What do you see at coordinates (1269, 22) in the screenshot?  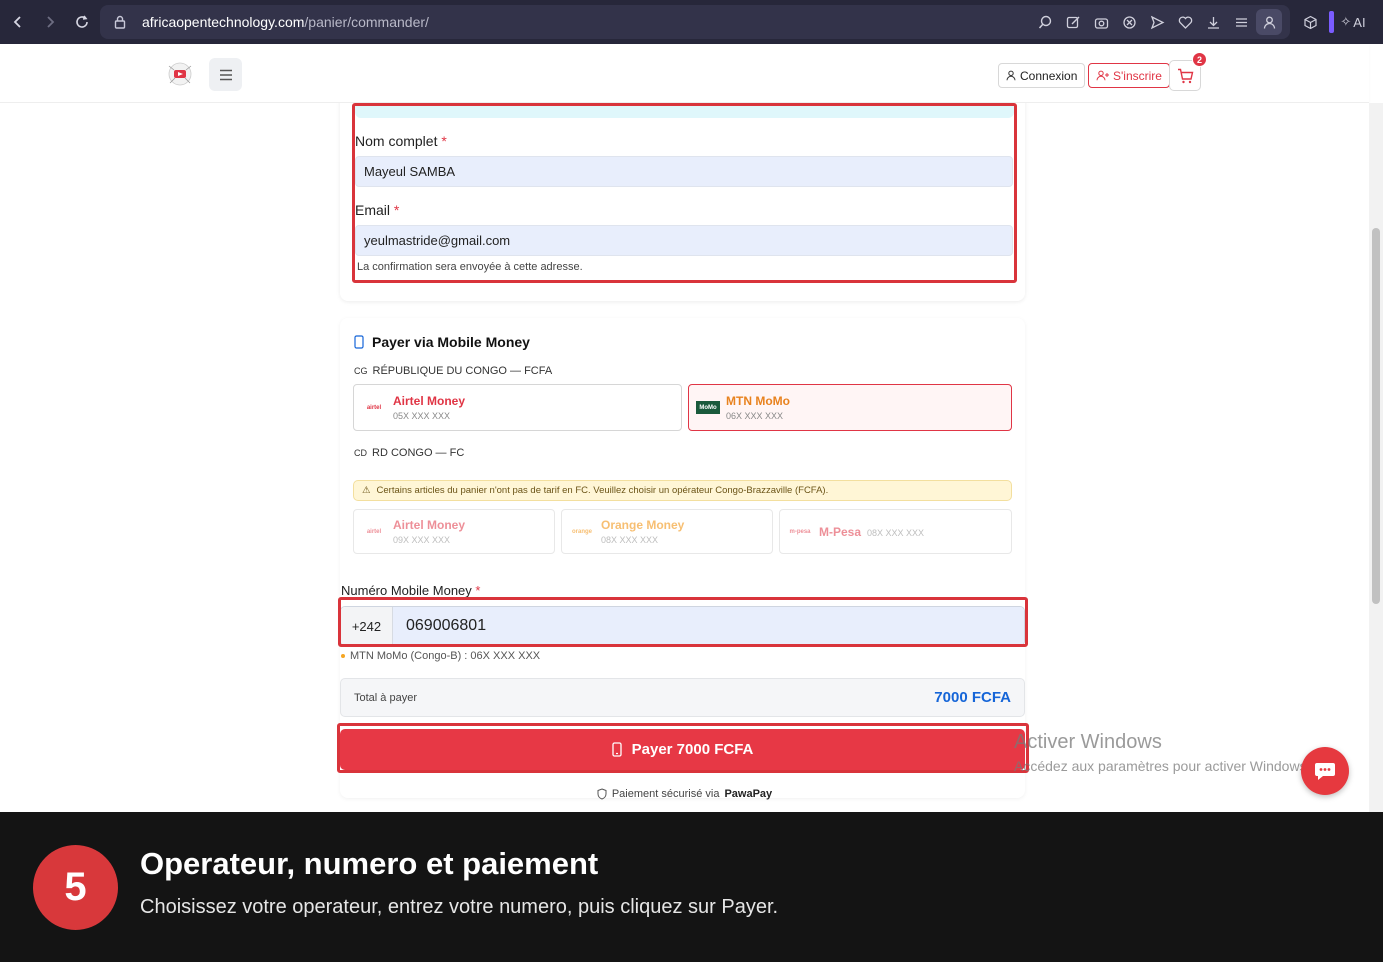 I see `profile-icon` at bounding box center [1269, 22].